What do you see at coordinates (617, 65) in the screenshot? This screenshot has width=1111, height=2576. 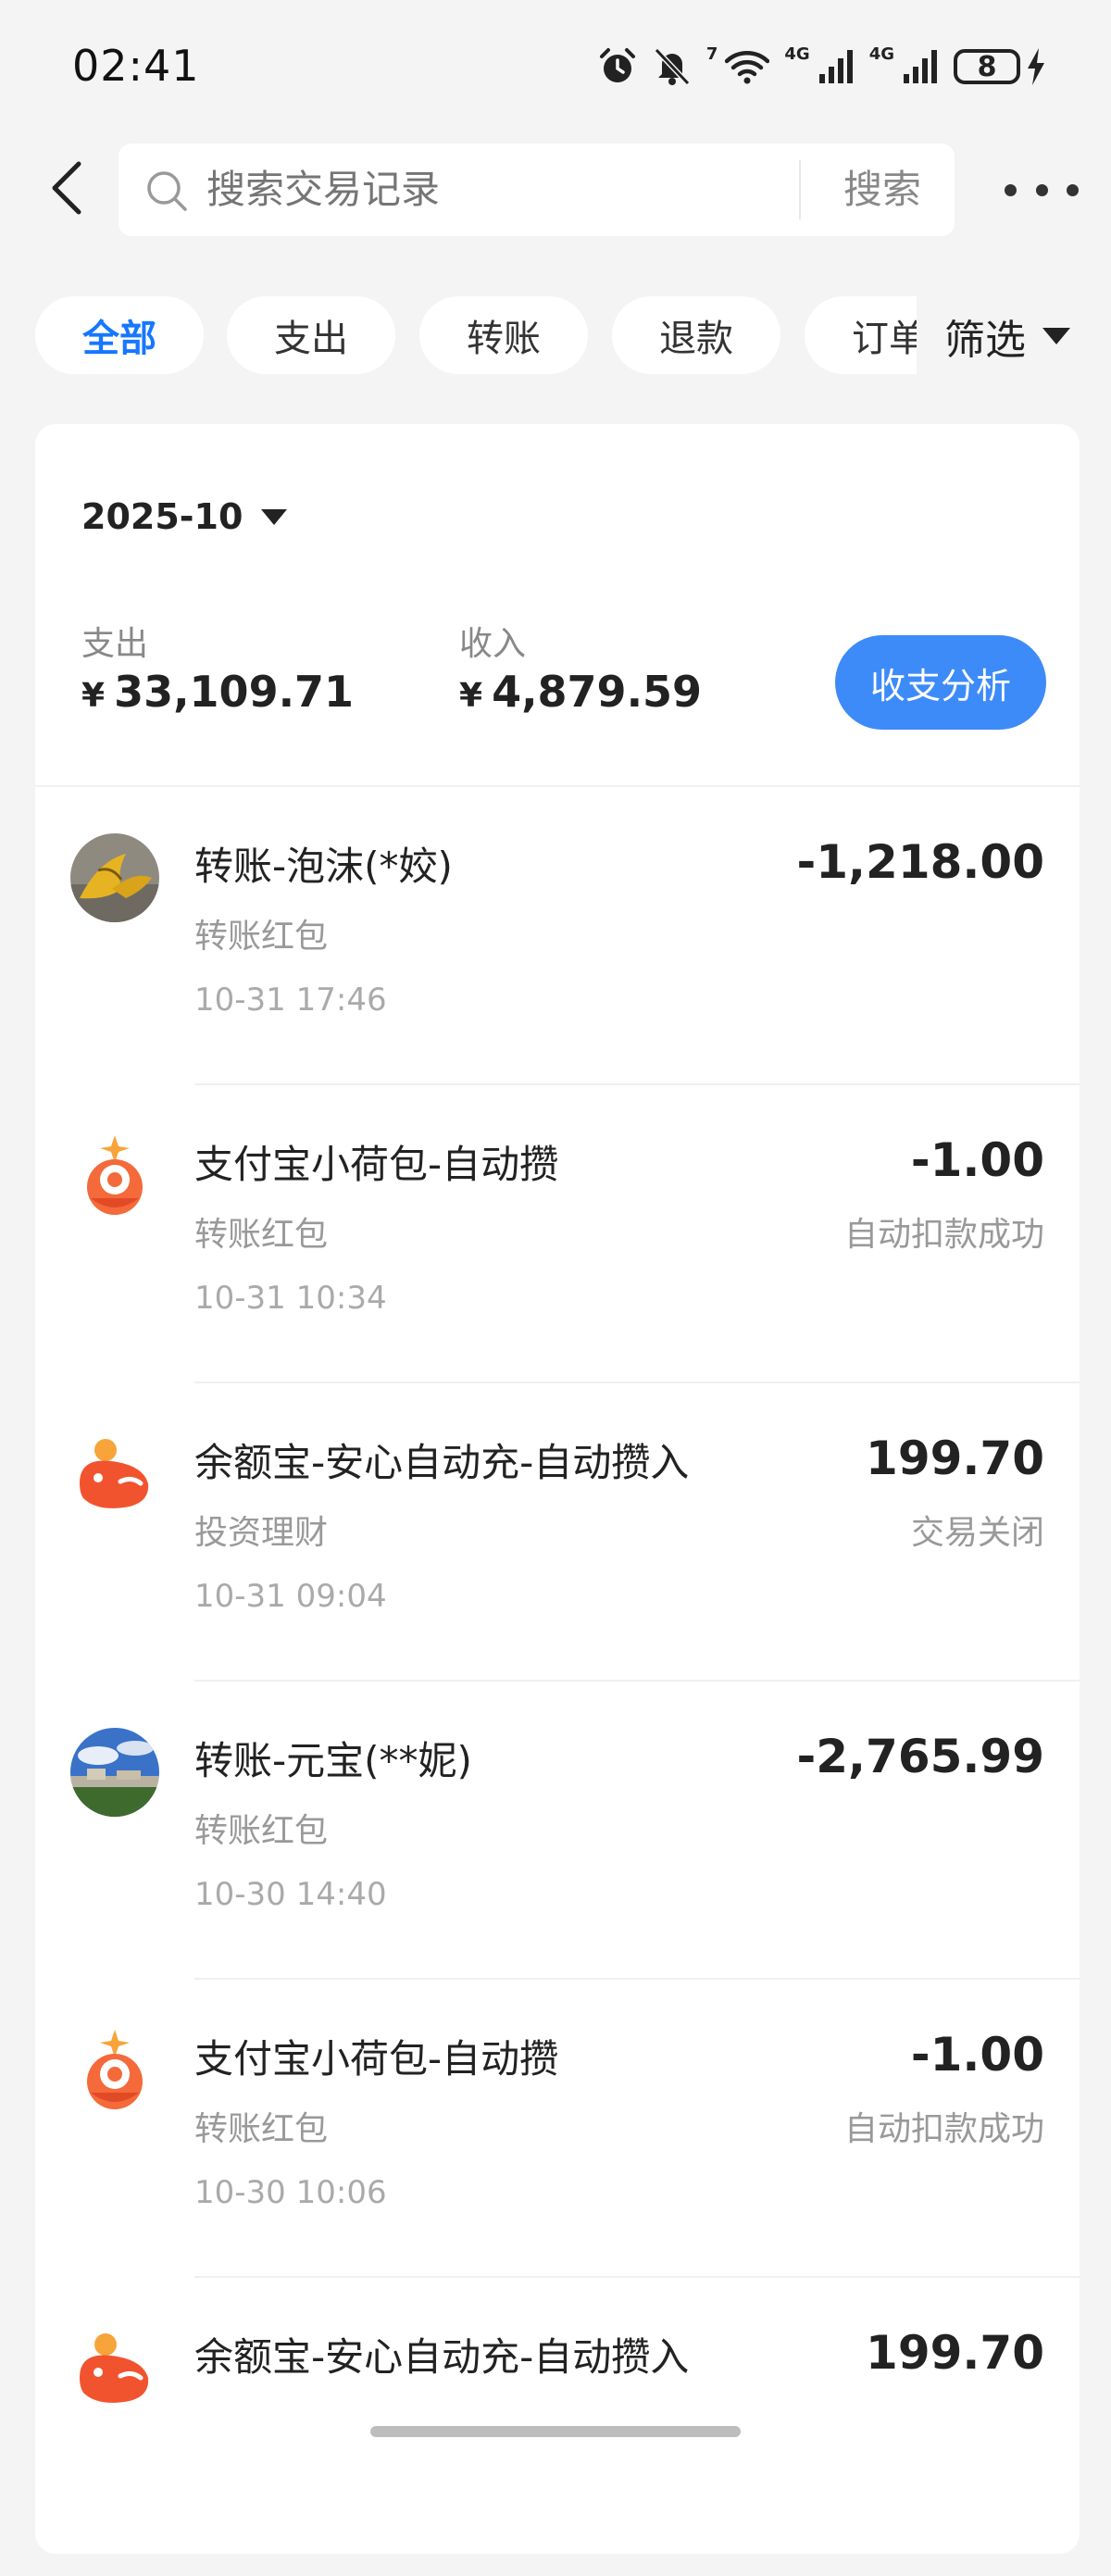 I see `alarm-icon` at bounding box center [617, 65].